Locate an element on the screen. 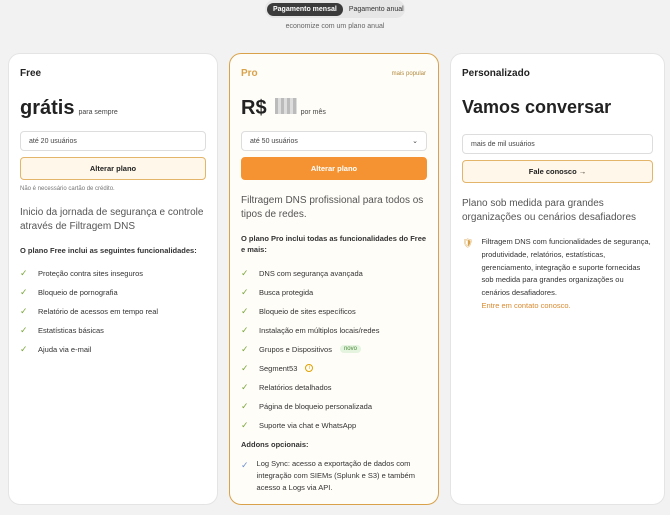 The height and width of the screenshot is (515, 670). addons-heading: Addons opcionais: is located at coordinates (275, 444).